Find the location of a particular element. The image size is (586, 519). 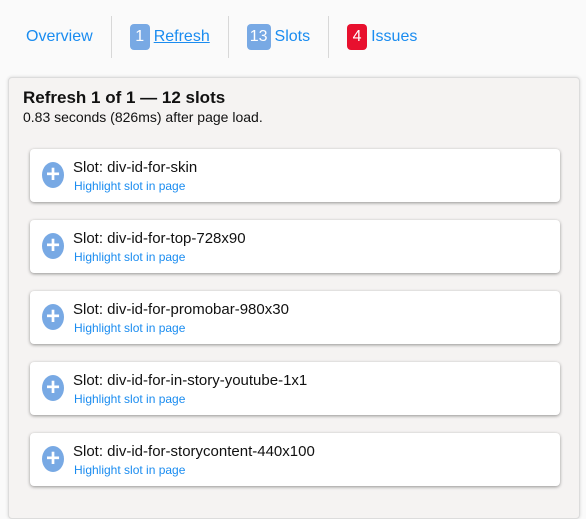

slot-name: Slot: div-id-for-skin is located at coordinates (135, 167).